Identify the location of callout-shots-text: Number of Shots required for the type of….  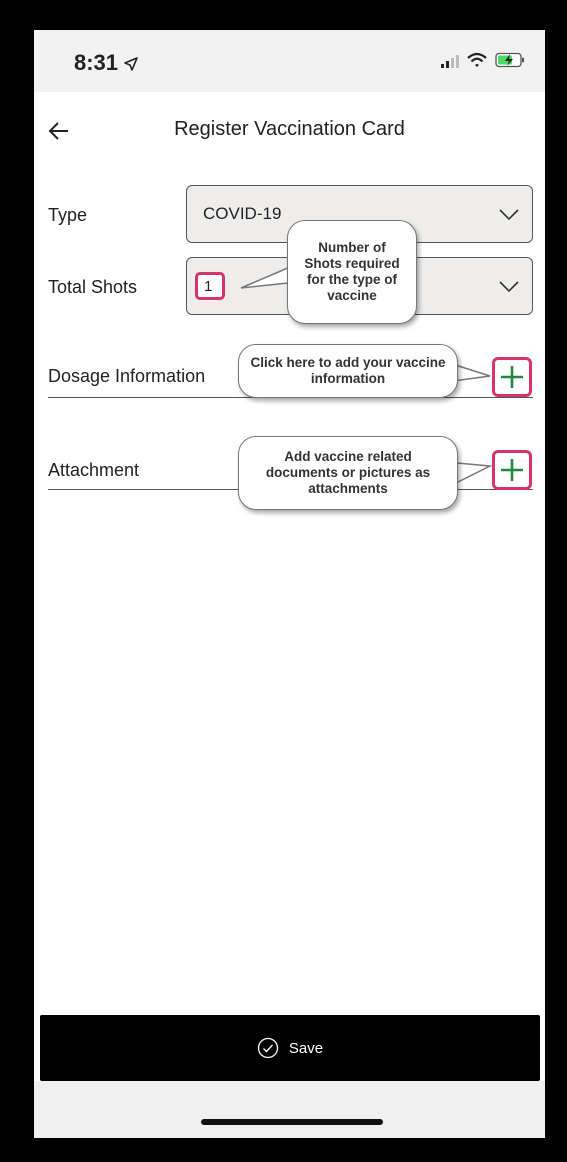
(352, 271).